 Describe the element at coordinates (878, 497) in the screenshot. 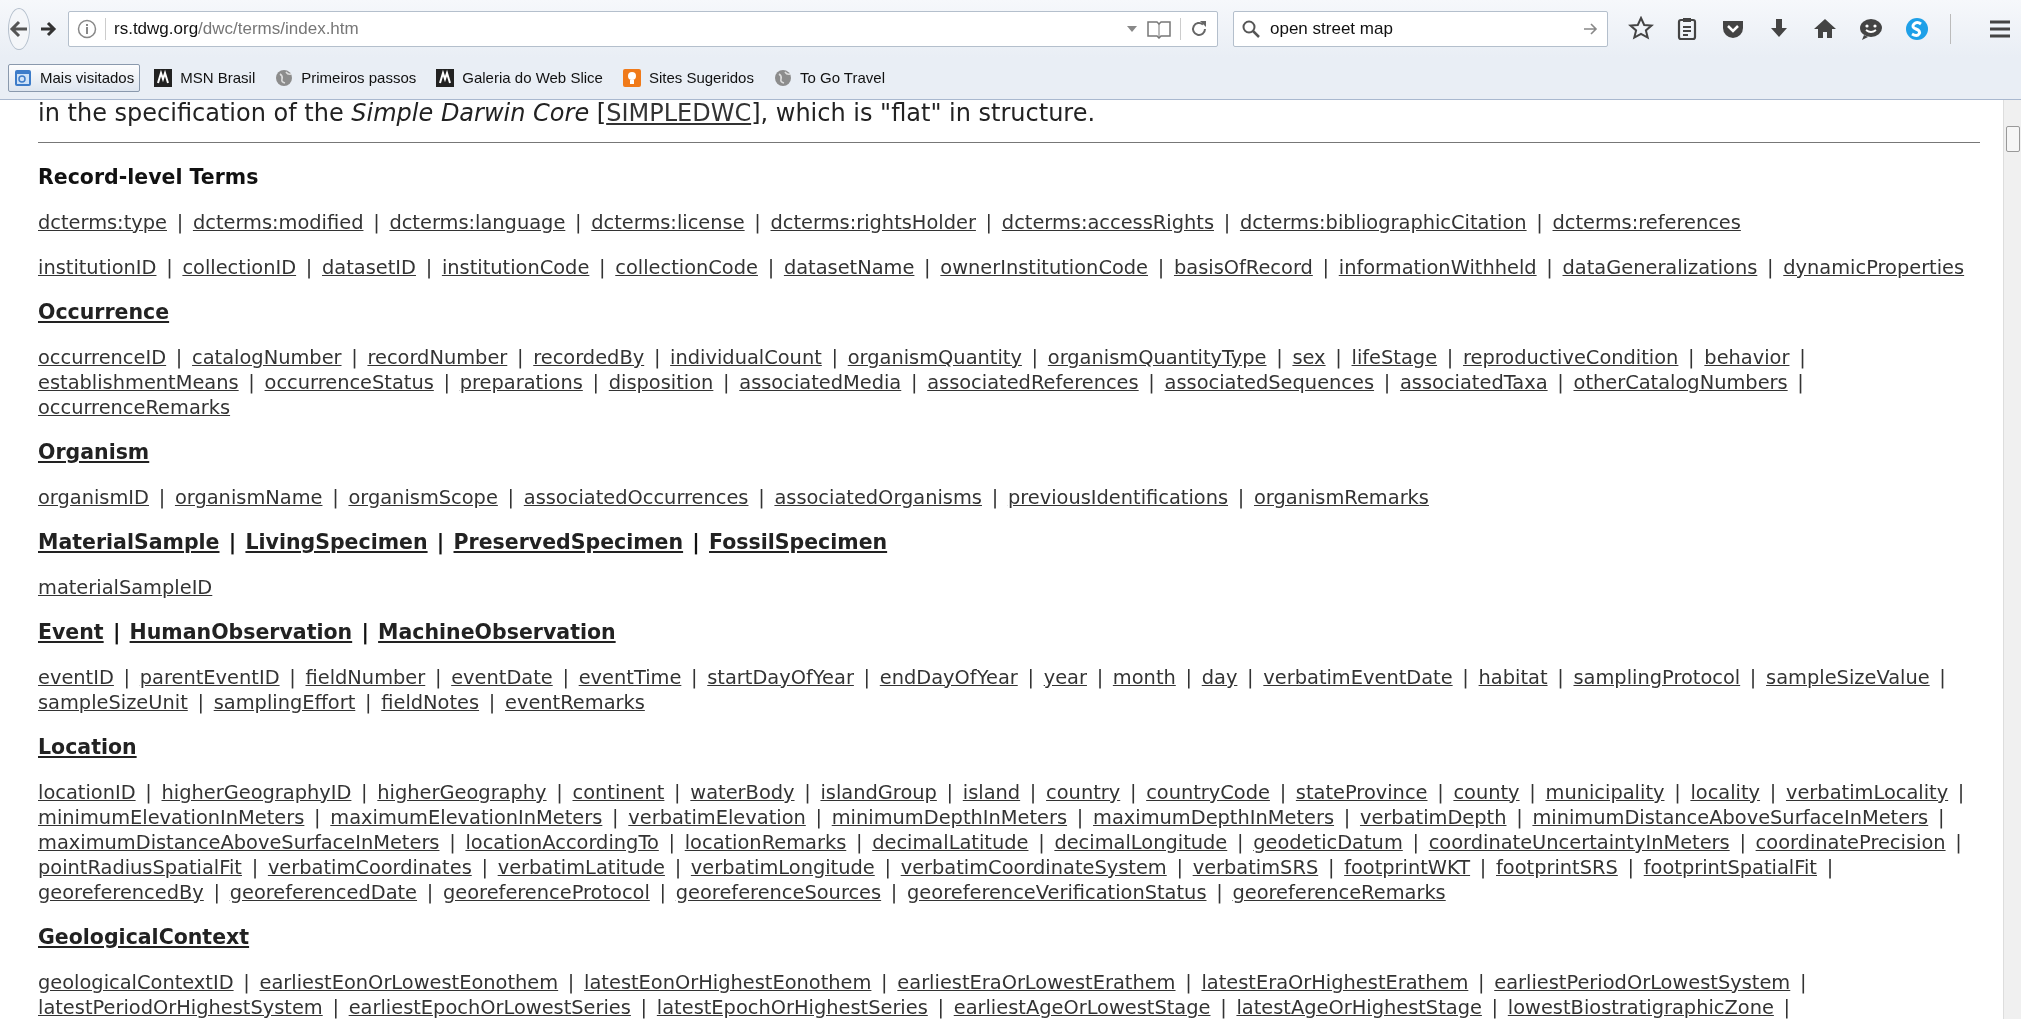

I see `term-link: associatedOrganisms` at that location.